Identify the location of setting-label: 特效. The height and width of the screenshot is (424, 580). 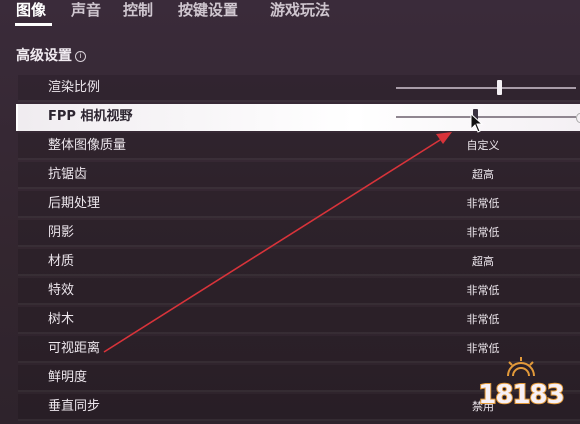
(61, 290).